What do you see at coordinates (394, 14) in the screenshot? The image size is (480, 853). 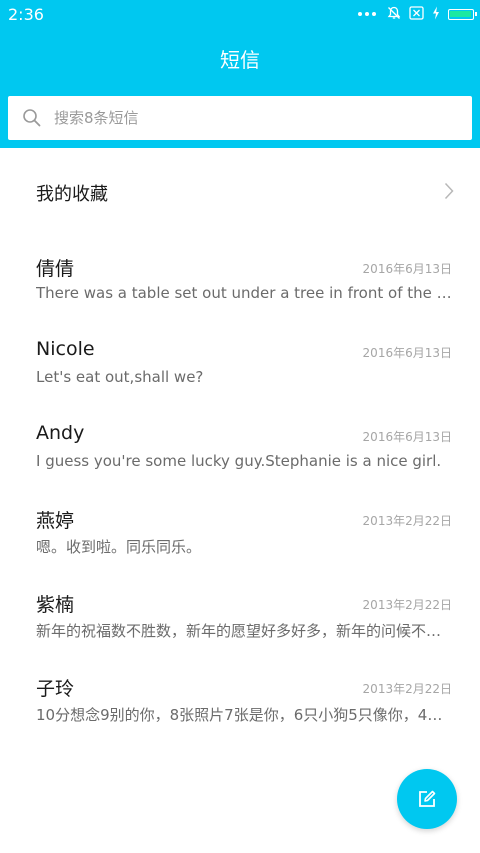 I see `bell-muted-icon` at bounding box center [394, 14].